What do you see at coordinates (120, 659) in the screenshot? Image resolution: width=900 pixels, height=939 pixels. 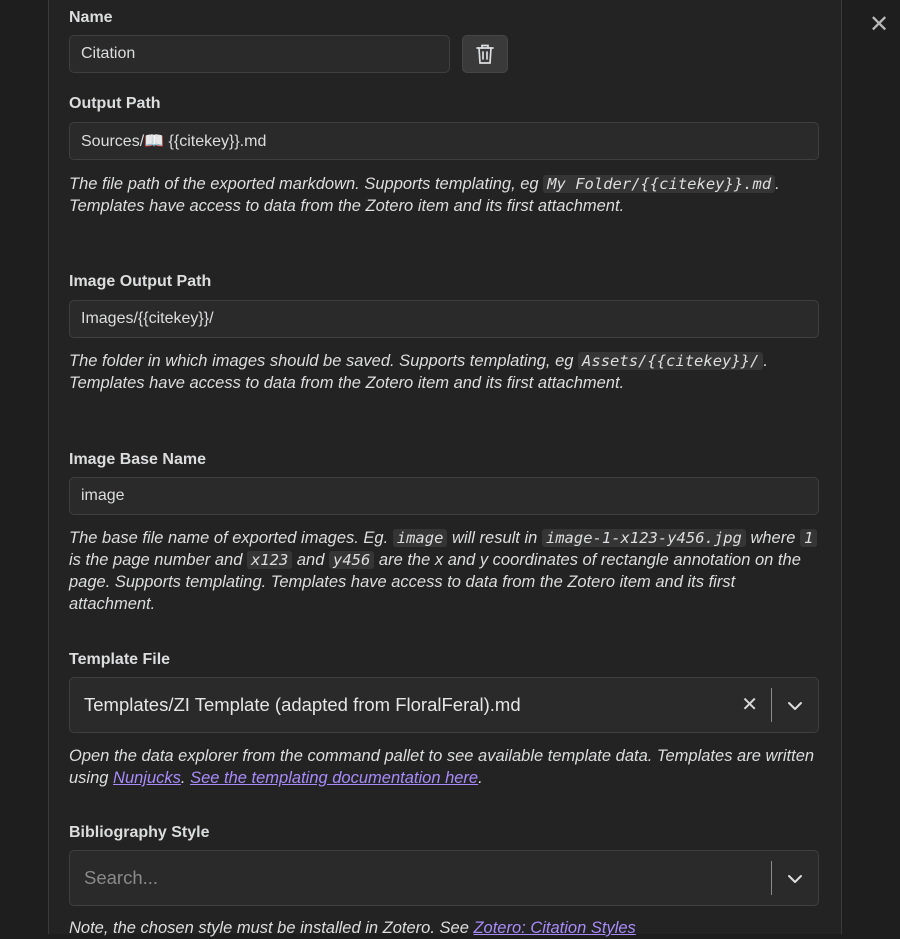 I see `template-file-label: Template File` at bounding box center [120, 659].